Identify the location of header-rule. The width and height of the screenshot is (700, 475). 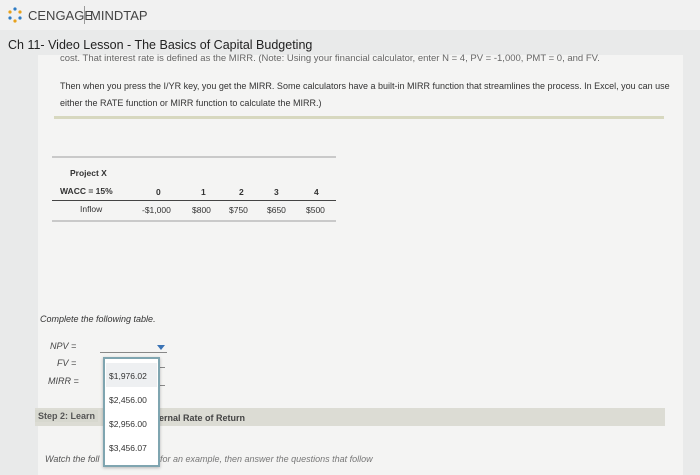
(194, 200).